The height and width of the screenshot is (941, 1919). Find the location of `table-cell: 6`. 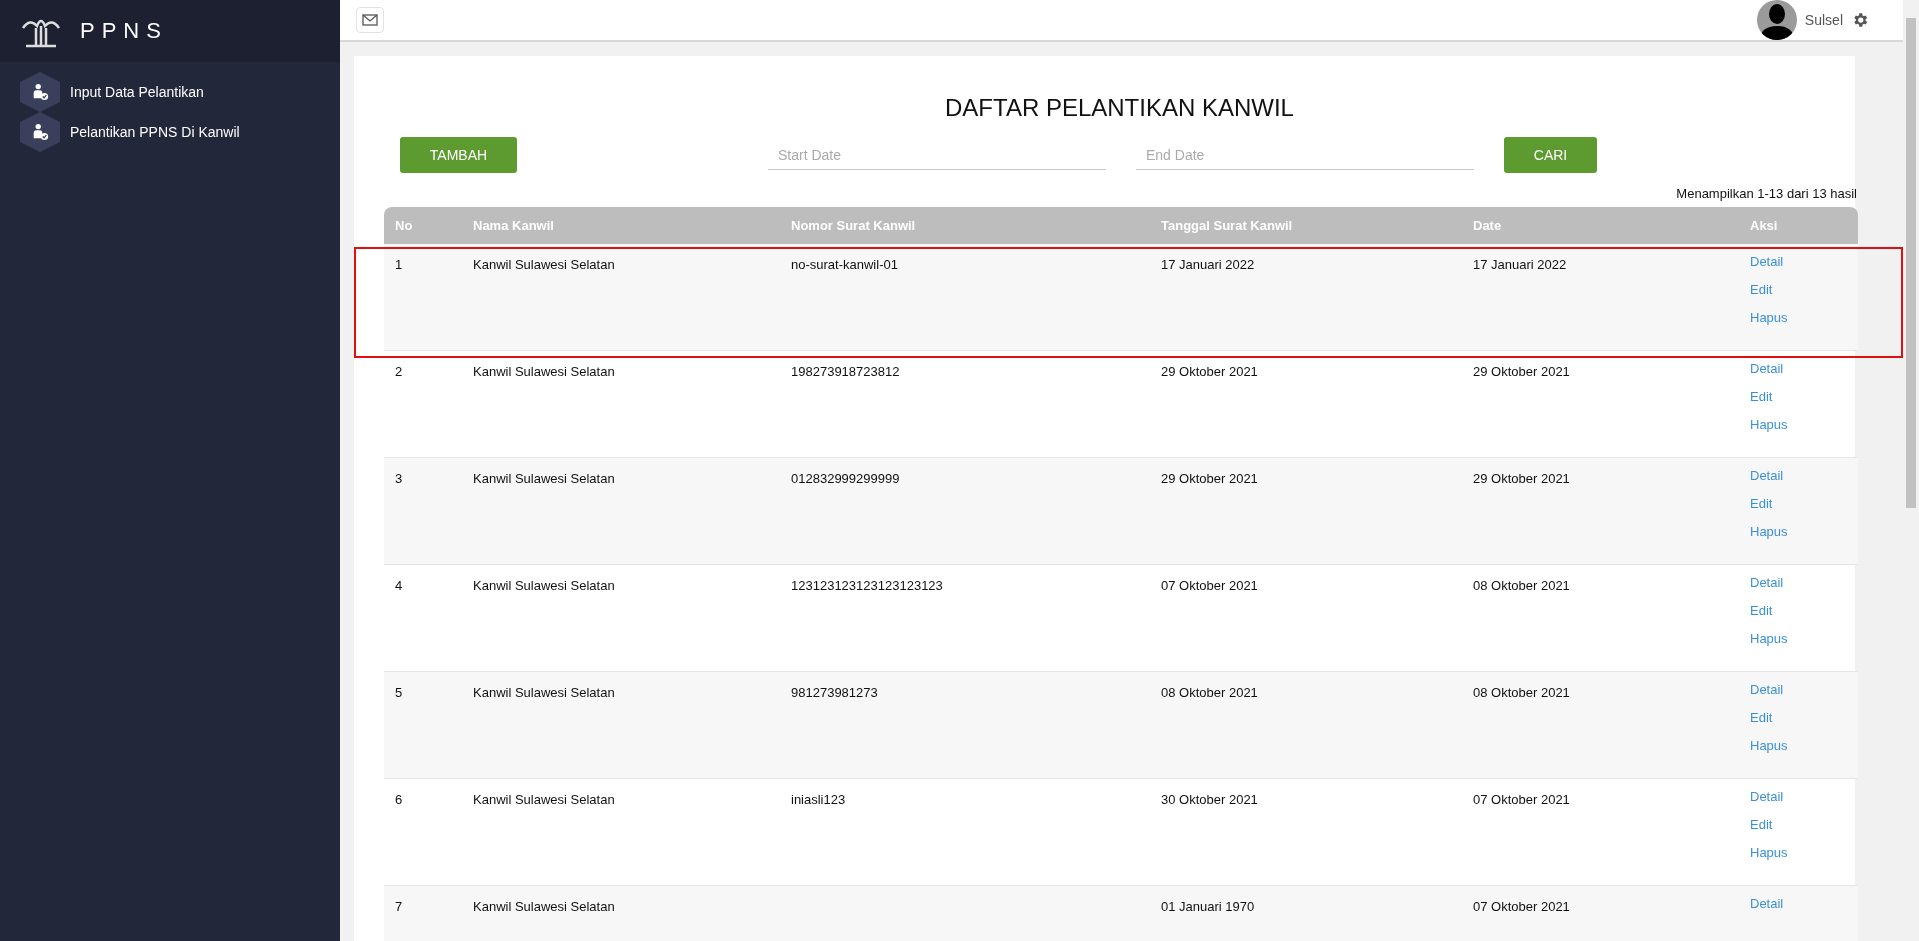

table-cell: 6 is located at coordinates (399, 799).